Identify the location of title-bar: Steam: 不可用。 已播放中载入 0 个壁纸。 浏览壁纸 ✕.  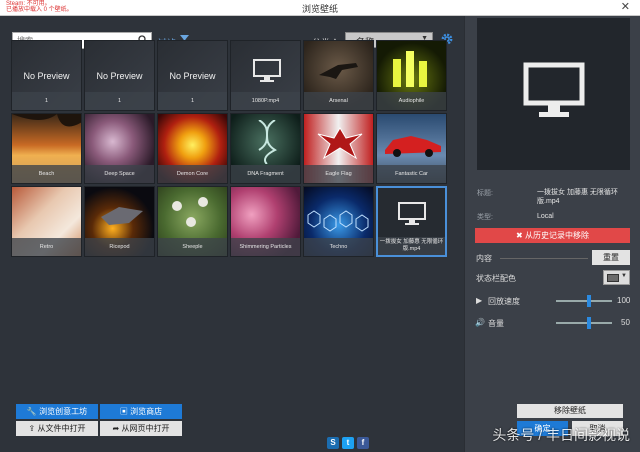
(320, 8).